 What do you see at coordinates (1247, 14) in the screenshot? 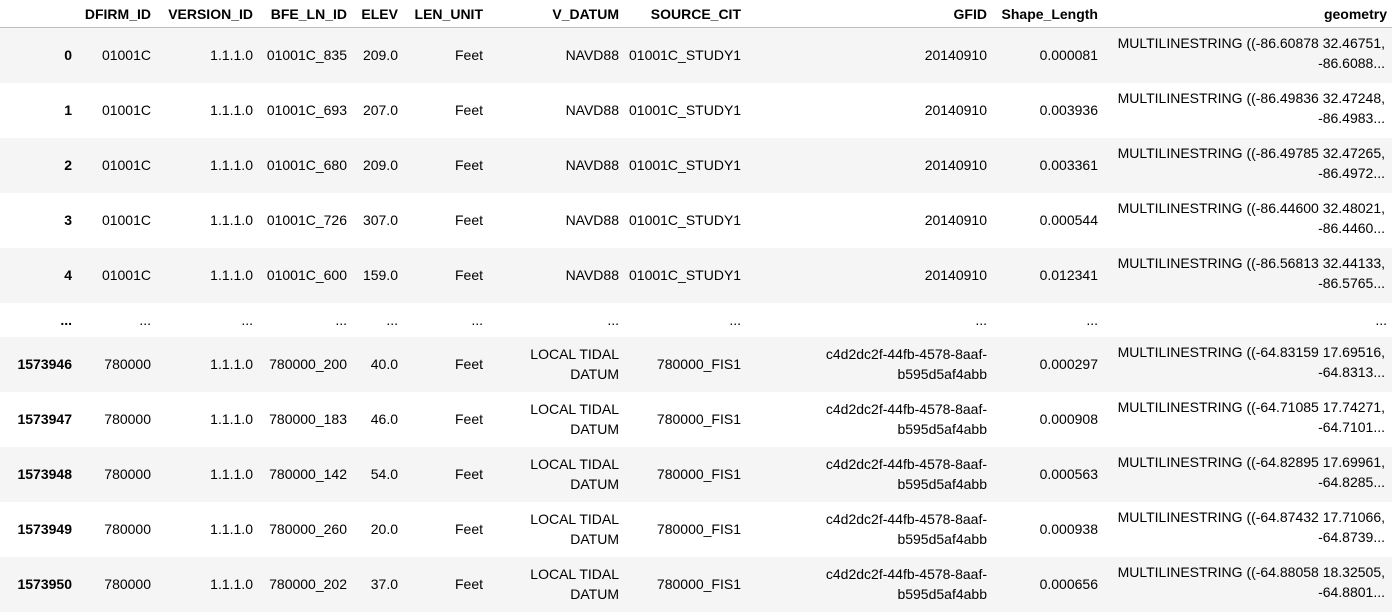
I see `header-geometry: geometry` at bounding box center [1247, 14].